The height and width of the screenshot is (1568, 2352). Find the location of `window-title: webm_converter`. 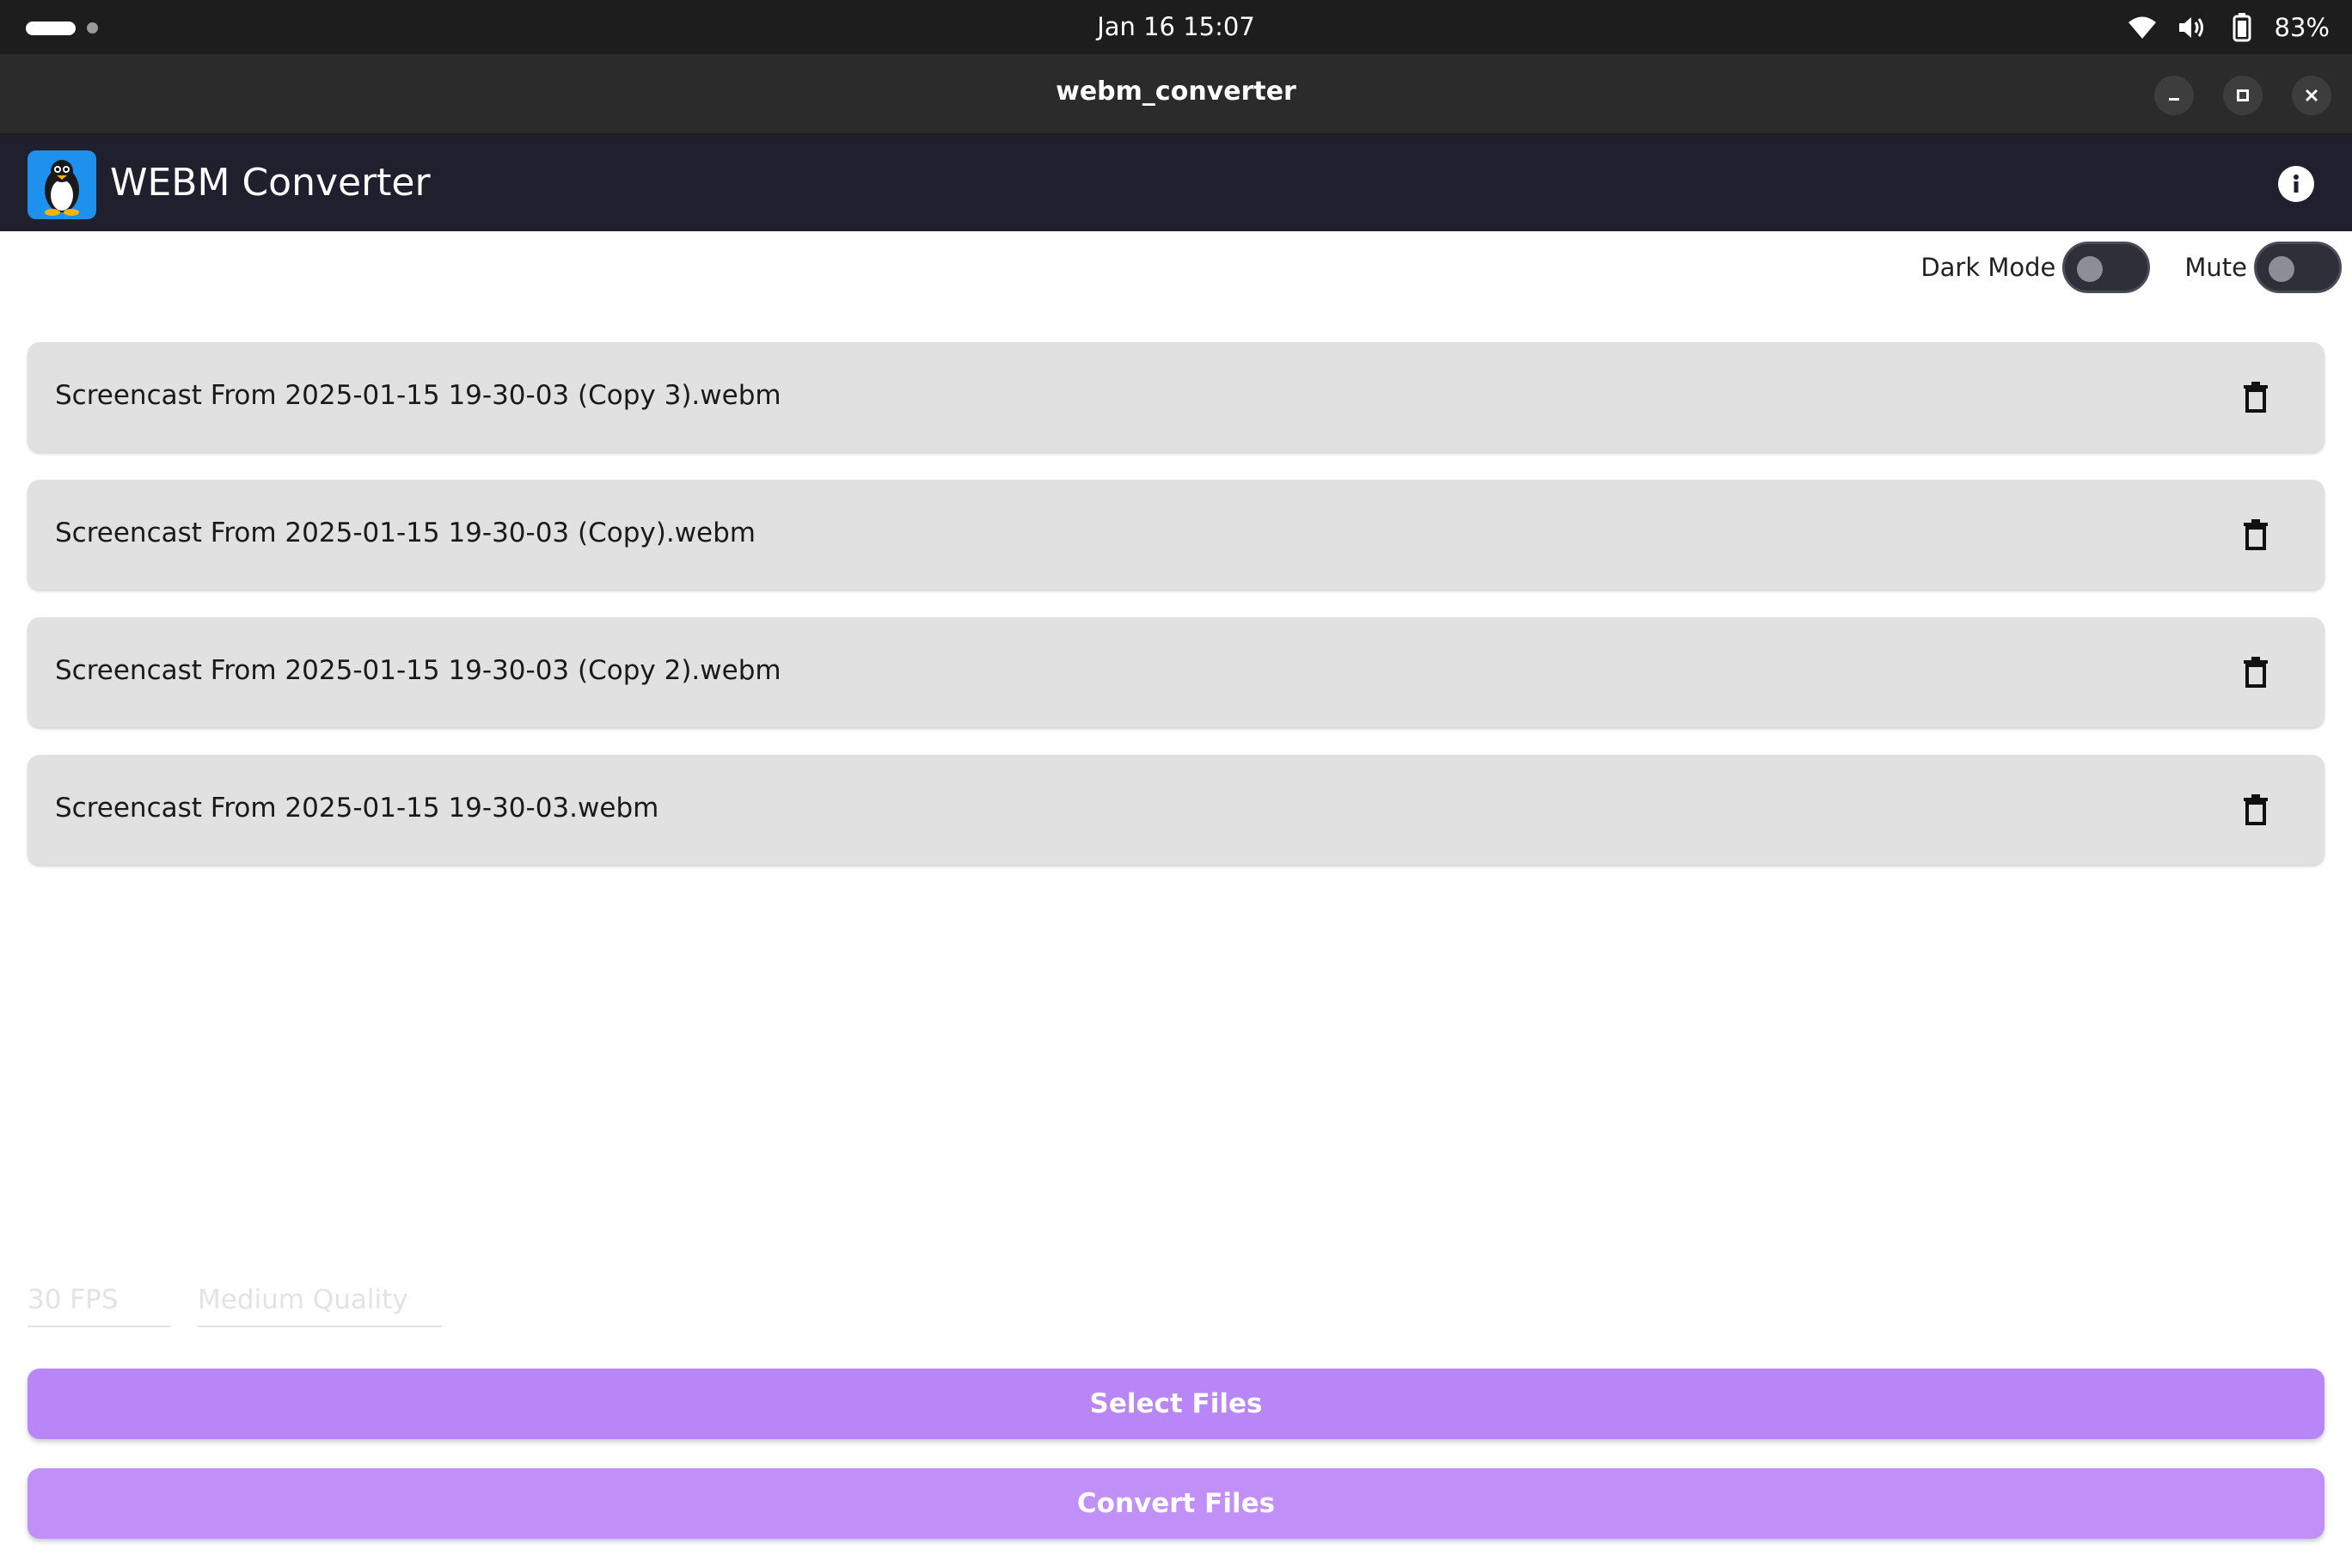

window-title: webm_converter is located at coordinates (1176, 92).